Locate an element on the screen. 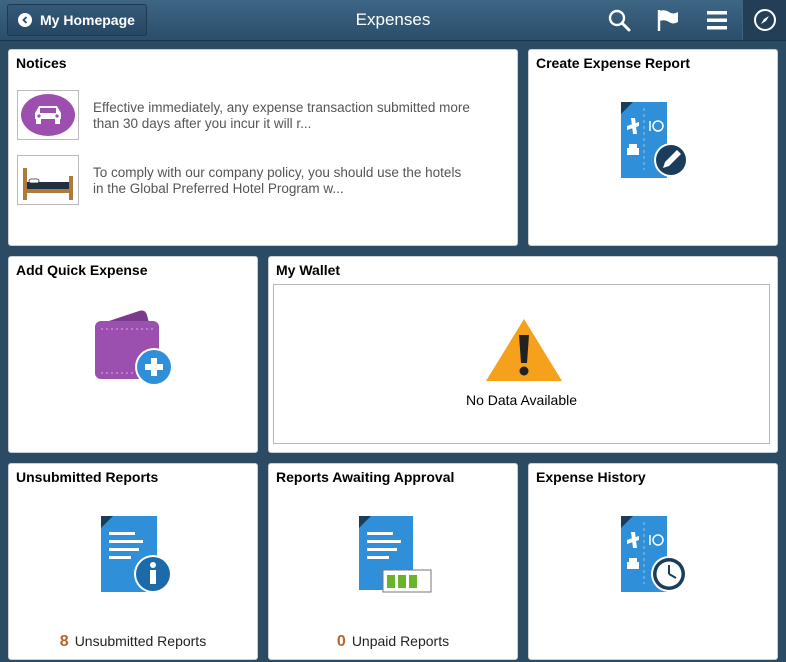  unpaid-count-label: Unpaid Reports is located at coordinates (400, 641).